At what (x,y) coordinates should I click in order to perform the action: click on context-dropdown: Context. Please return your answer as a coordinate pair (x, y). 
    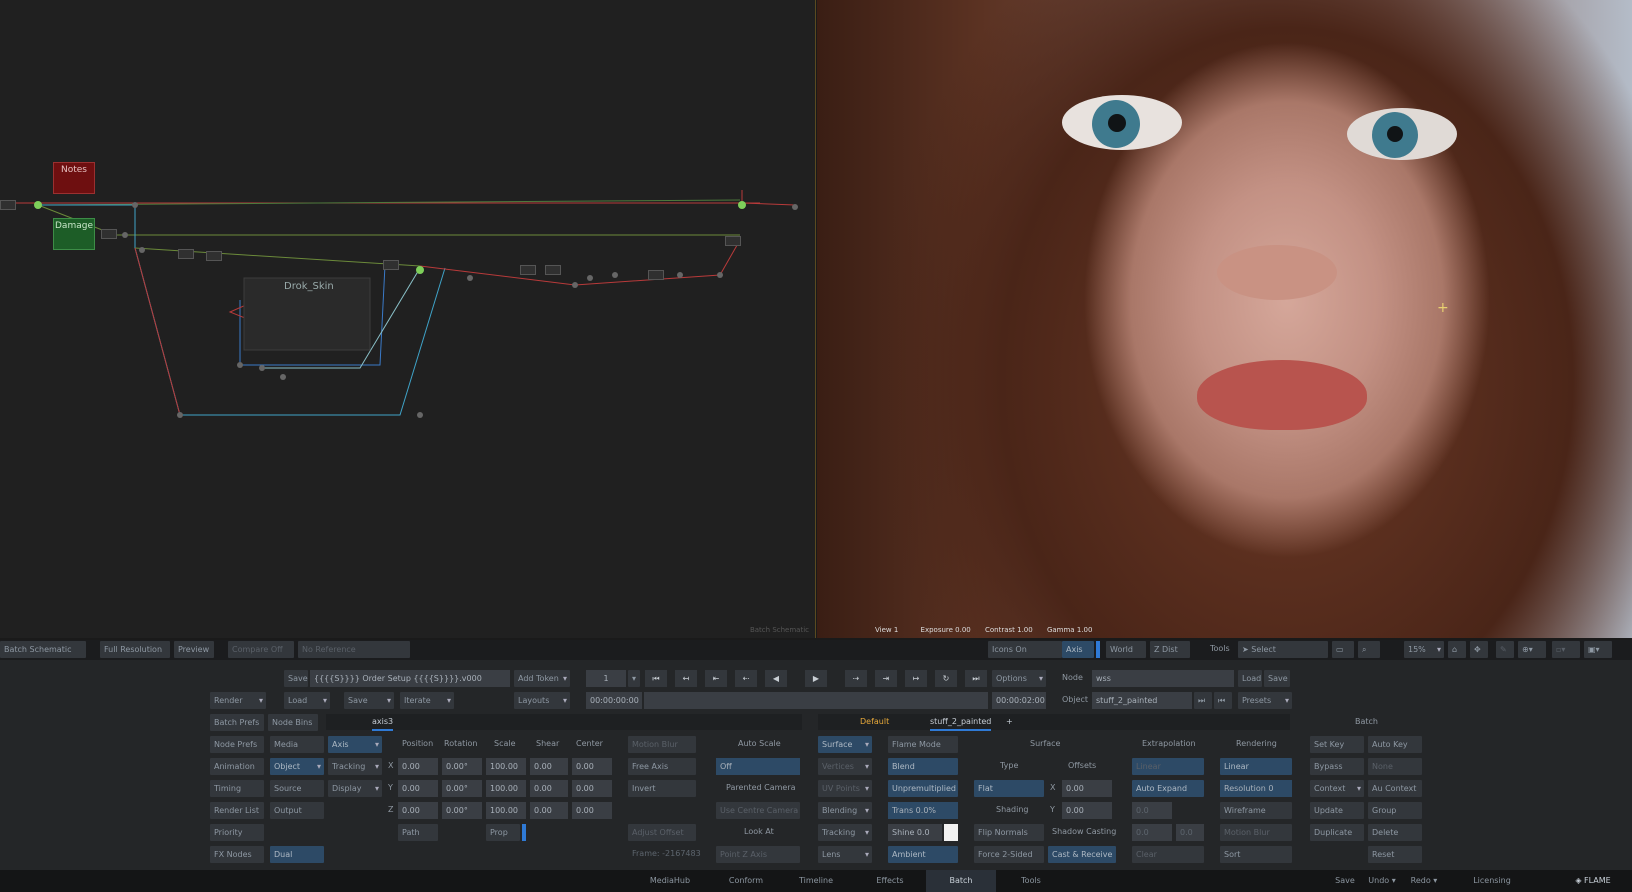
    Looking at the image, I should click on (1337, 788).